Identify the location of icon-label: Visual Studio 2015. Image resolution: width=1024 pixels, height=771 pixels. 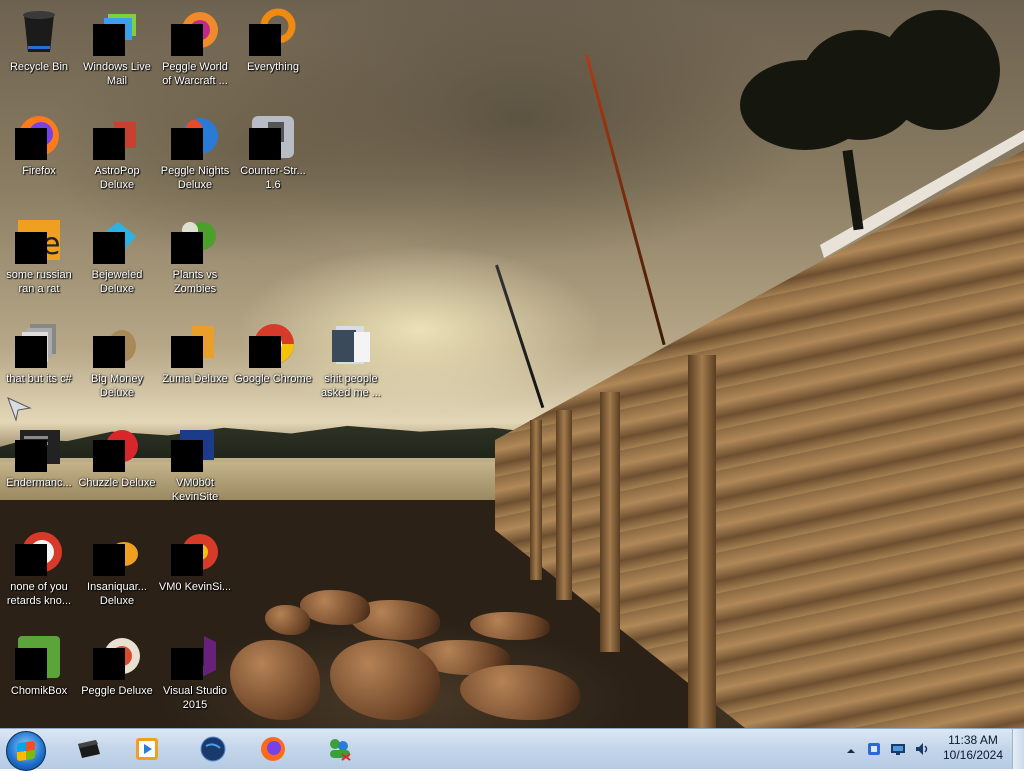
(194, 698).